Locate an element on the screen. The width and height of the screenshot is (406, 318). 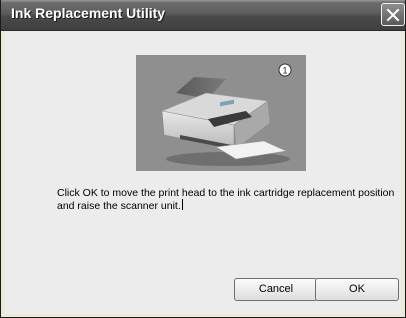
close-button is located at coordinates (393, 14).